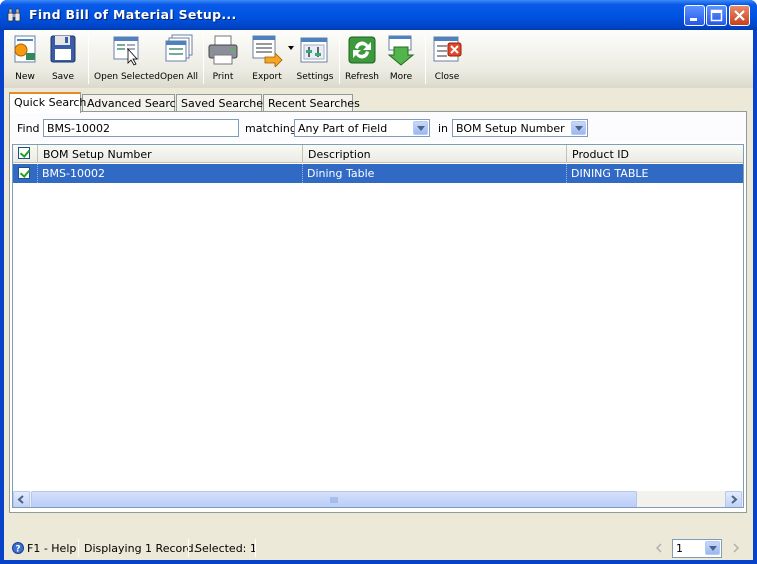 The image size is (757, 564). What do you see at coordinates (697, 548) in the screenshot?
I see `page-select: 1` at bounding box center [697, 548].